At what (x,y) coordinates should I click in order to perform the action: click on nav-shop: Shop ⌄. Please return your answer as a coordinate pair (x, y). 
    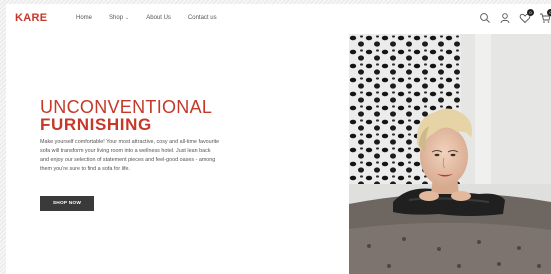
    Looking at the image, I should click on (119, 18).